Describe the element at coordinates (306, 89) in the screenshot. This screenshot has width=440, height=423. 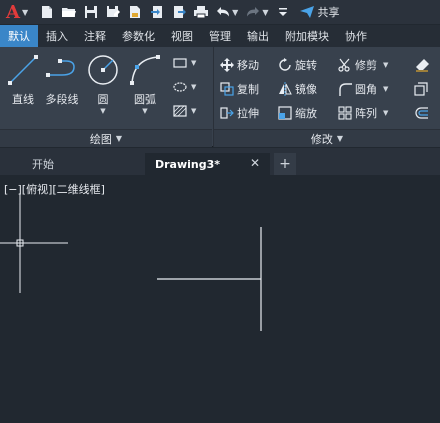
I see `mirror-tool-label: 镜像` at that location.